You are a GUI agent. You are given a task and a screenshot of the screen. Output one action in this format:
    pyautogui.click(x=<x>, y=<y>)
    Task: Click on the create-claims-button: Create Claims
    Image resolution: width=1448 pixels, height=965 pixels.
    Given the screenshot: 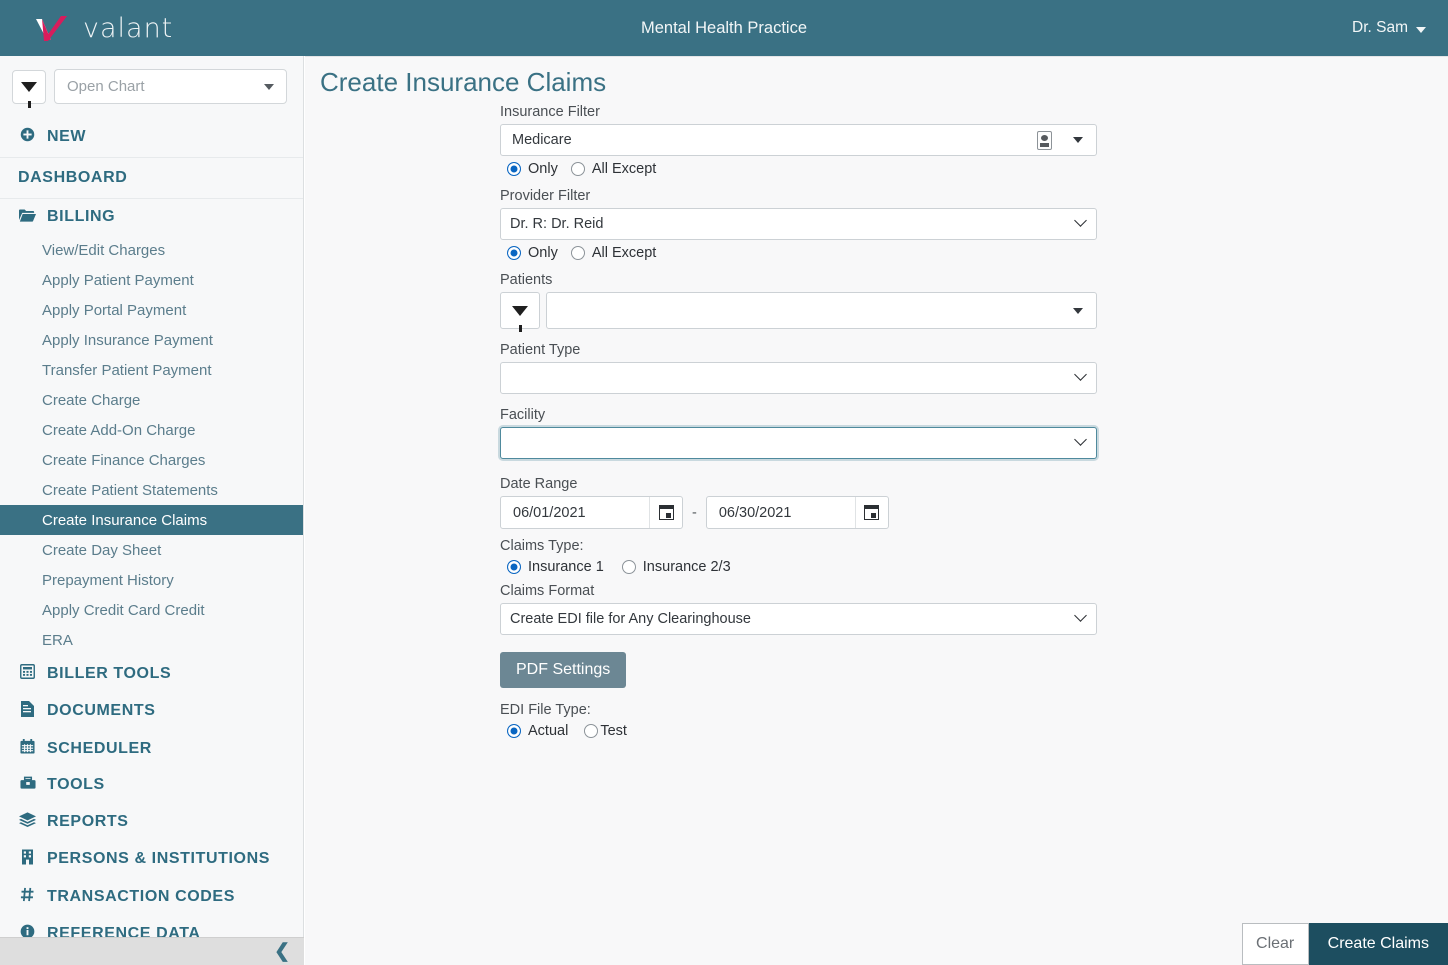 What is the action you would take?
    pyautogui.click(x=1378, y=944)
    